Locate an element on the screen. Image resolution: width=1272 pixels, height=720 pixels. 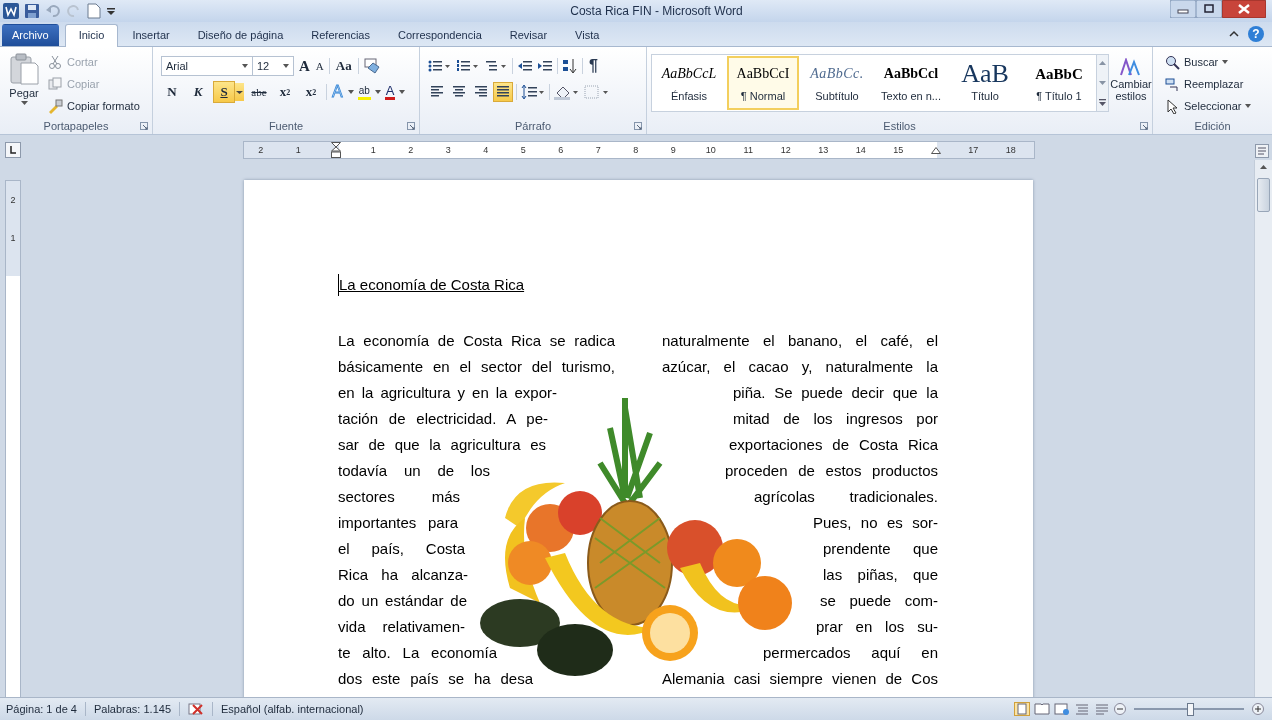
change-case-button: Aa is located at coordinates (343, 66).